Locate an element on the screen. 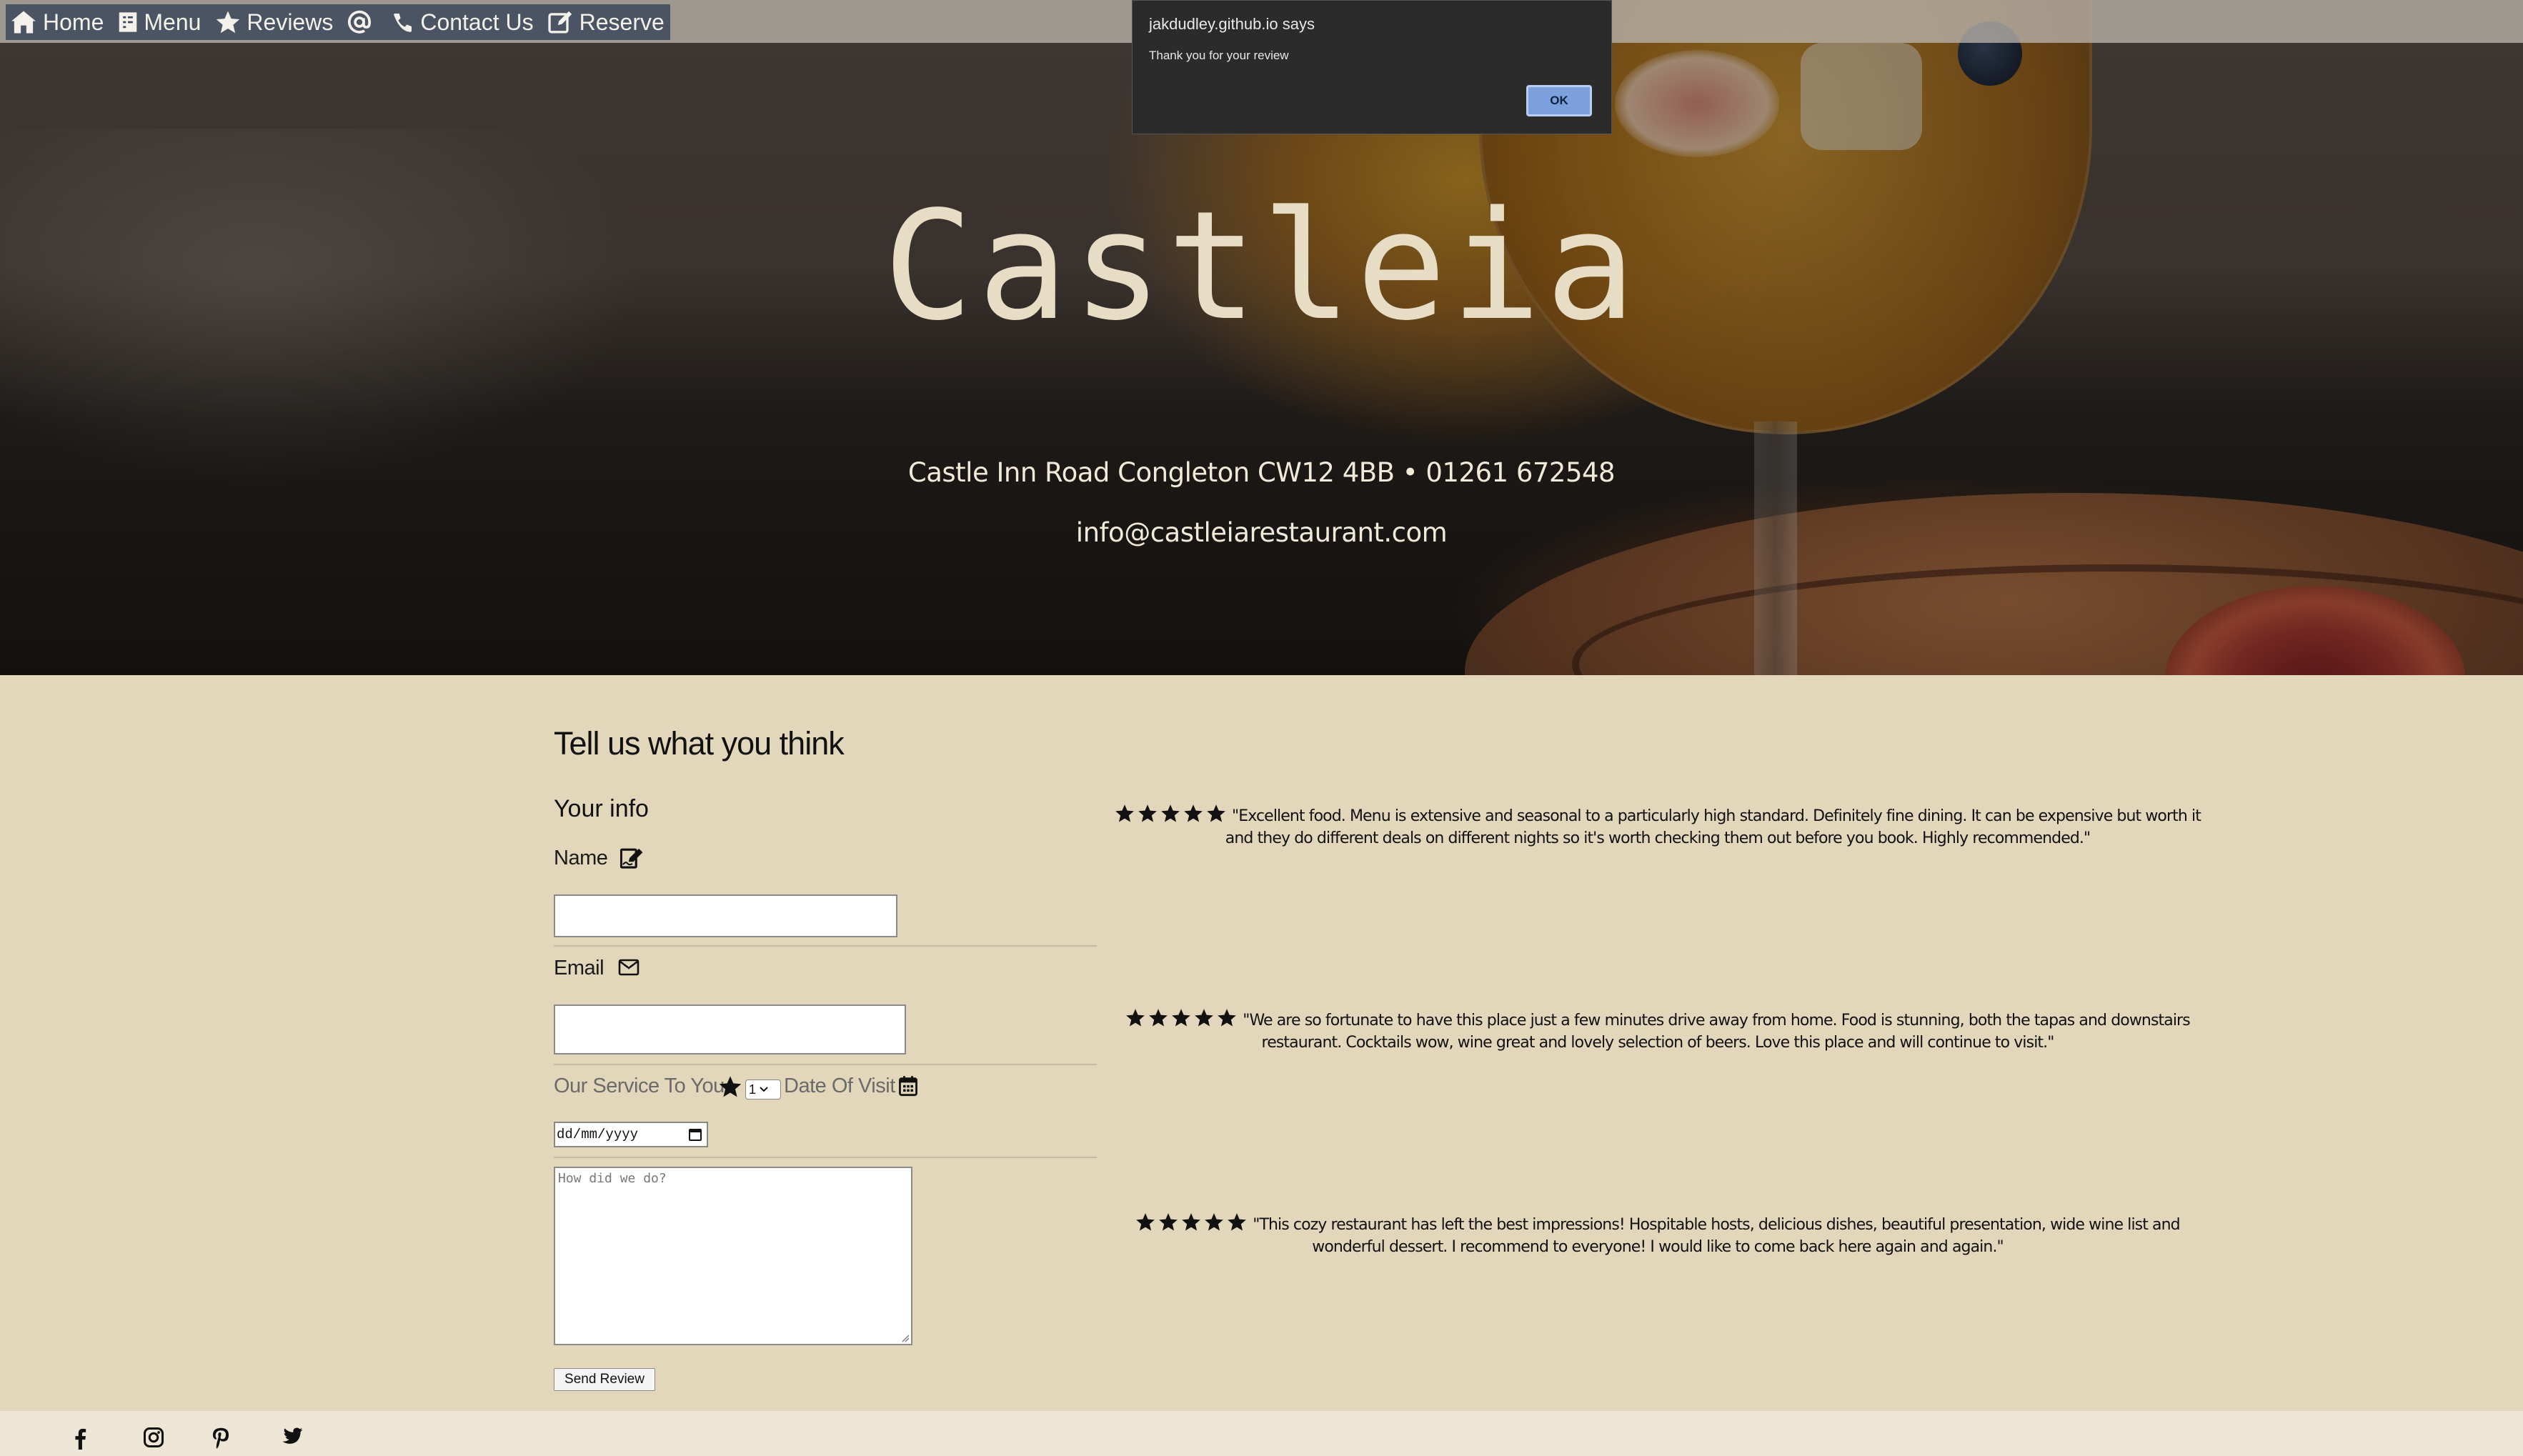 The image size is (2523, 1456). nav-home-label: Home is located at coordinates (73, 22).